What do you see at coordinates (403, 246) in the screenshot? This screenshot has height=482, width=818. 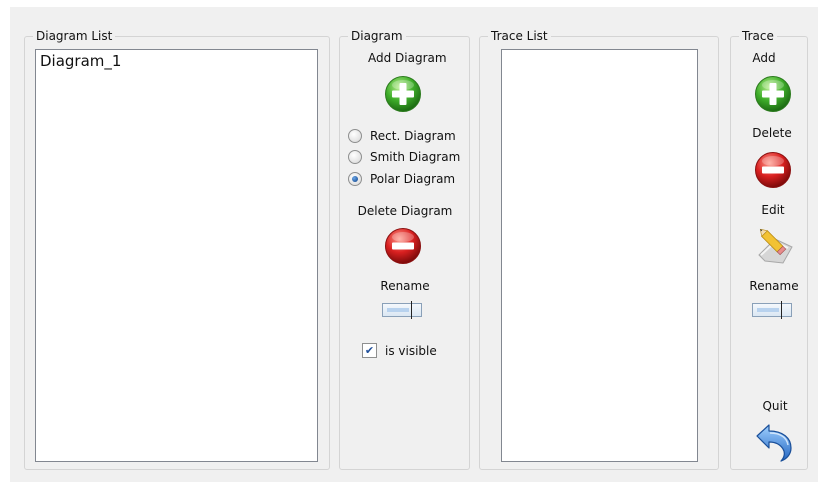 I see `delete-diagram-button` at bounding box center [403, 246].